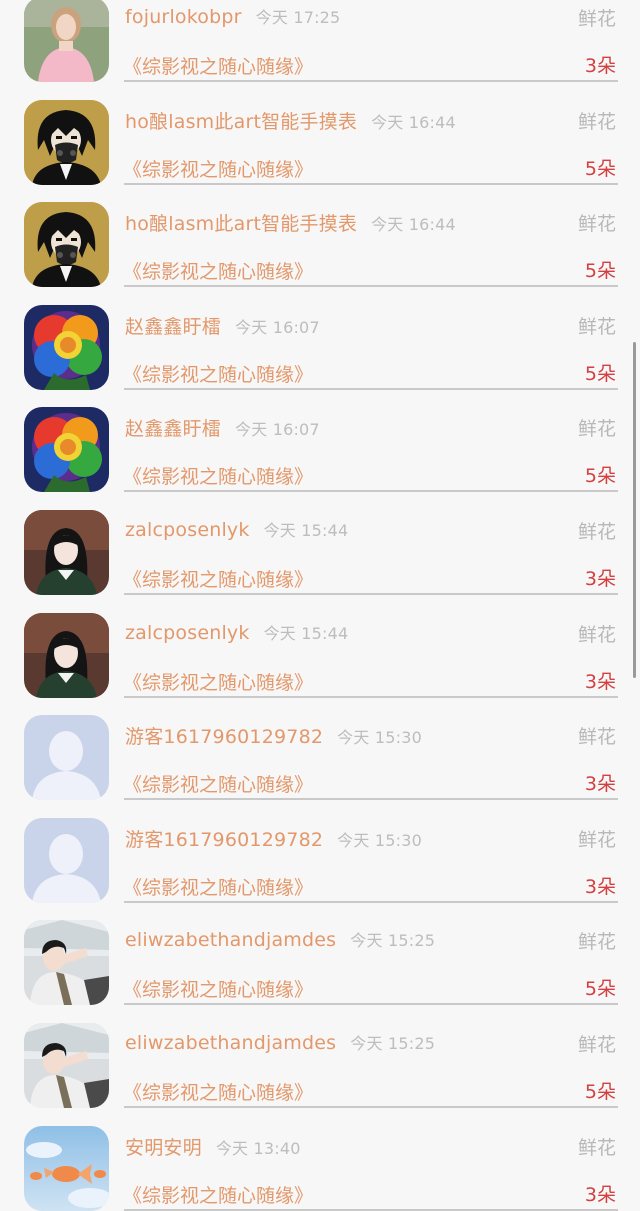 This screenshot has width=640, height=1211. I want to click on gift-record-row: 安明安明 今天 13:40 鲜花 《综影视之随心随缘》 3朵, so click(320, 1158).